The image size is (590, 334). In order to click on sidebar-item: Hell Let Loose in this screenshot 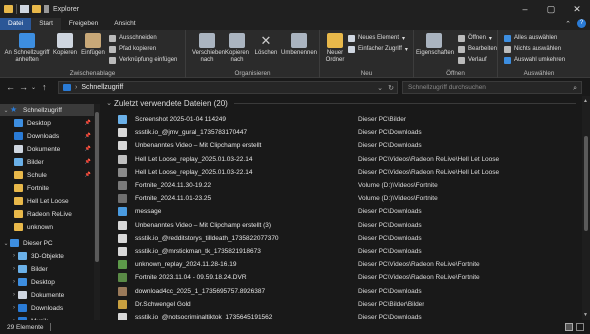, I will do `click(47, 201)`.